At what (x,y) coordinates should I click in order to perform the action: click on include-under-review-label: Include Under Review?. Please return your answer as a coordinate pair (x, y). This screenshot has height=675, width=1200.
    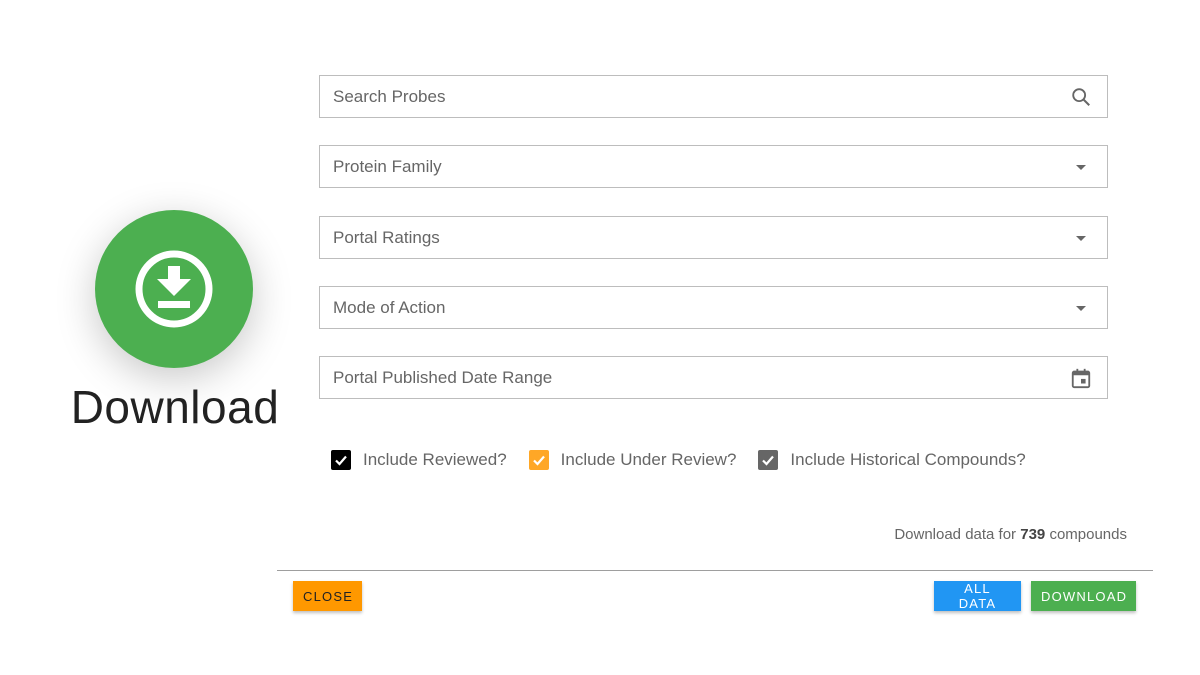
    Looking at the image, I should click on (648, 459).